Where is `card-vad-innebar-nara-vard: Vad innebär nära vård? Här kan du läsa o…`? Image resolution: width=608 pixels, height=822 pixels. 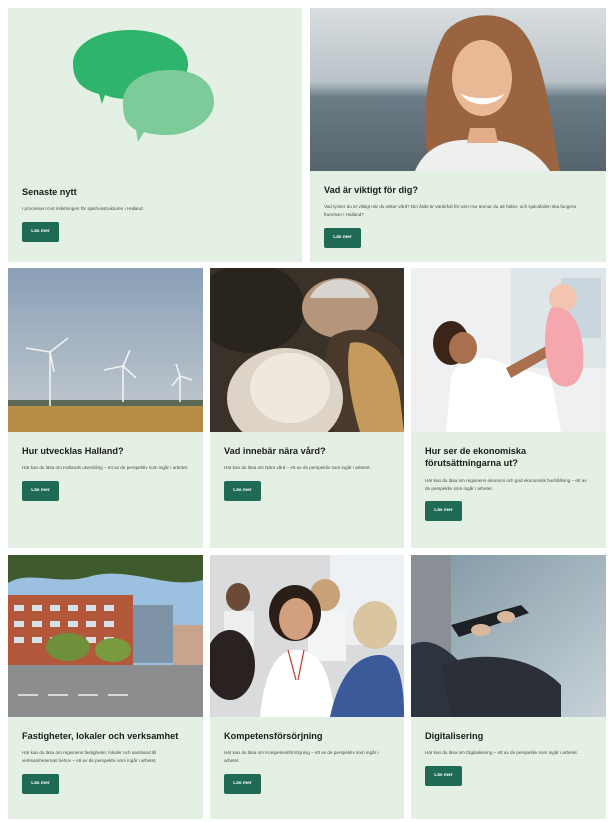 card-vad-innebar-nara-vard: Vad innebär nära vård? Här kan du läsa o… is located at coordinates (307, 408).